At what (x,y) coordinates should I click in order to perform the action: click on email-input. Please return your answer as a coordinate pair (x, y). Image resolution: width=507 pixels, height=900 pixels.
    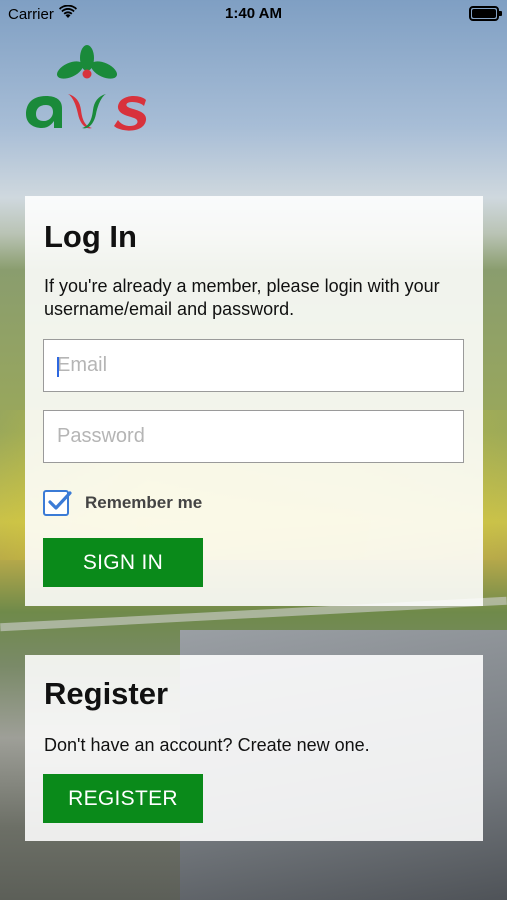
    Looking at the image, I should click on (253, 365).